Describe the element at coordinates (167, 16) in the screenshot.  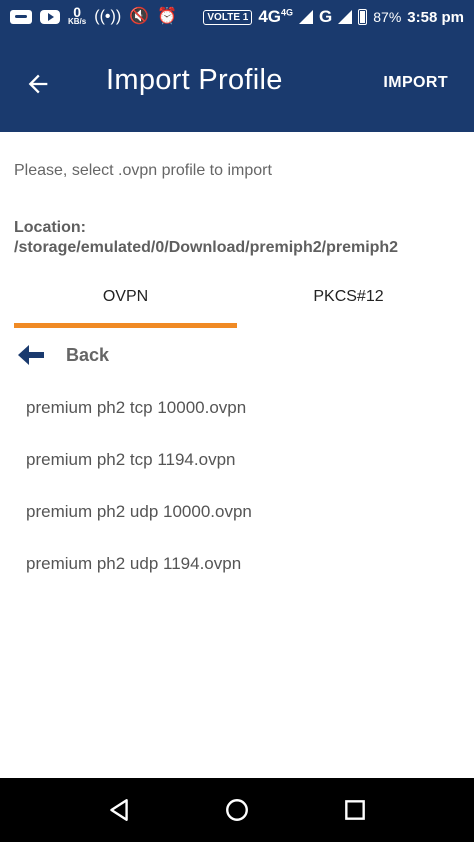
I see `alarm-icon: ⏰` at that location.